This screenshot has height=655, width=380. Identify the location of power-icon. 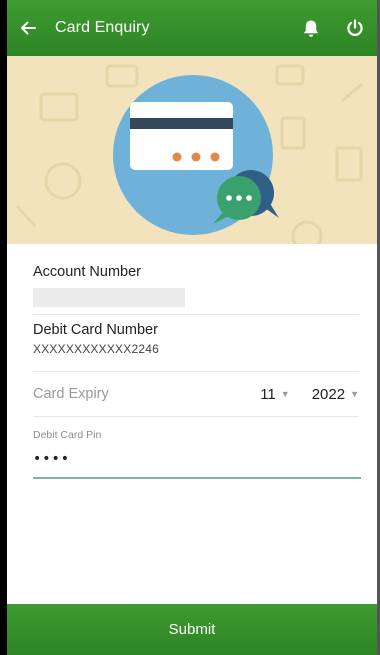
(355, 27).